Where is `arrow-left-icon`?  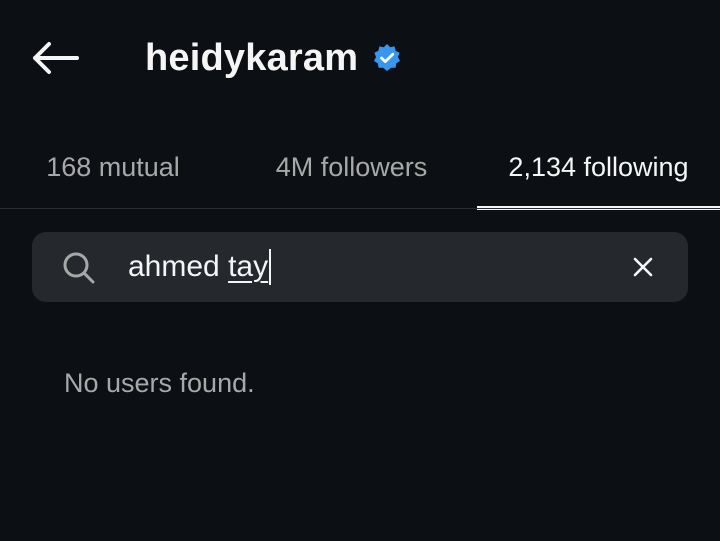 arrow-left-icon is located at coordinates (56, 58).